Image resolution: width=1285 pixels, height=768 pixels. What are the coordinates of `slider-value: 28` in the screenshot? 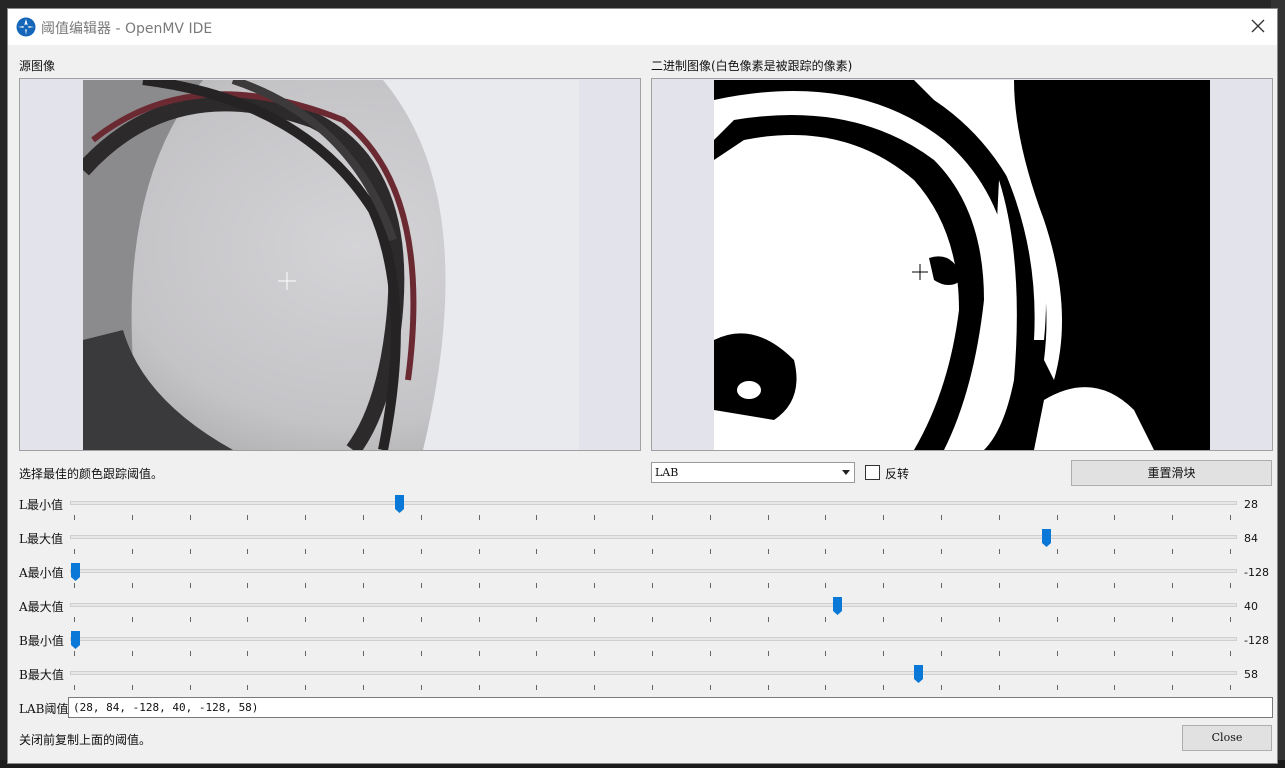 It's located at (1251, 504).